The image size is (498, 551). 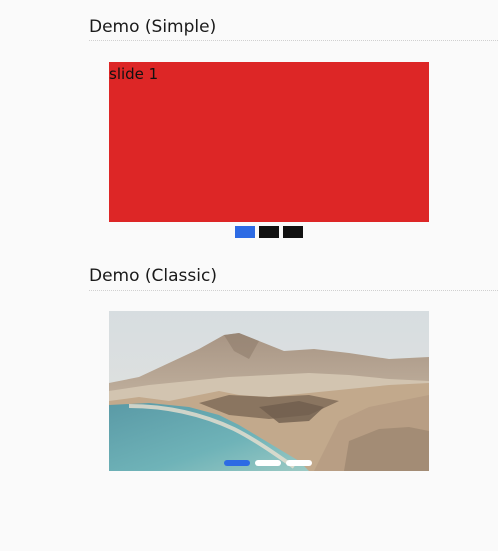 What do you see at coordinates (153, 27) in the screenshot?
I see `section-title-simple: Demo (Simple)` at bounding box center [153, 27].